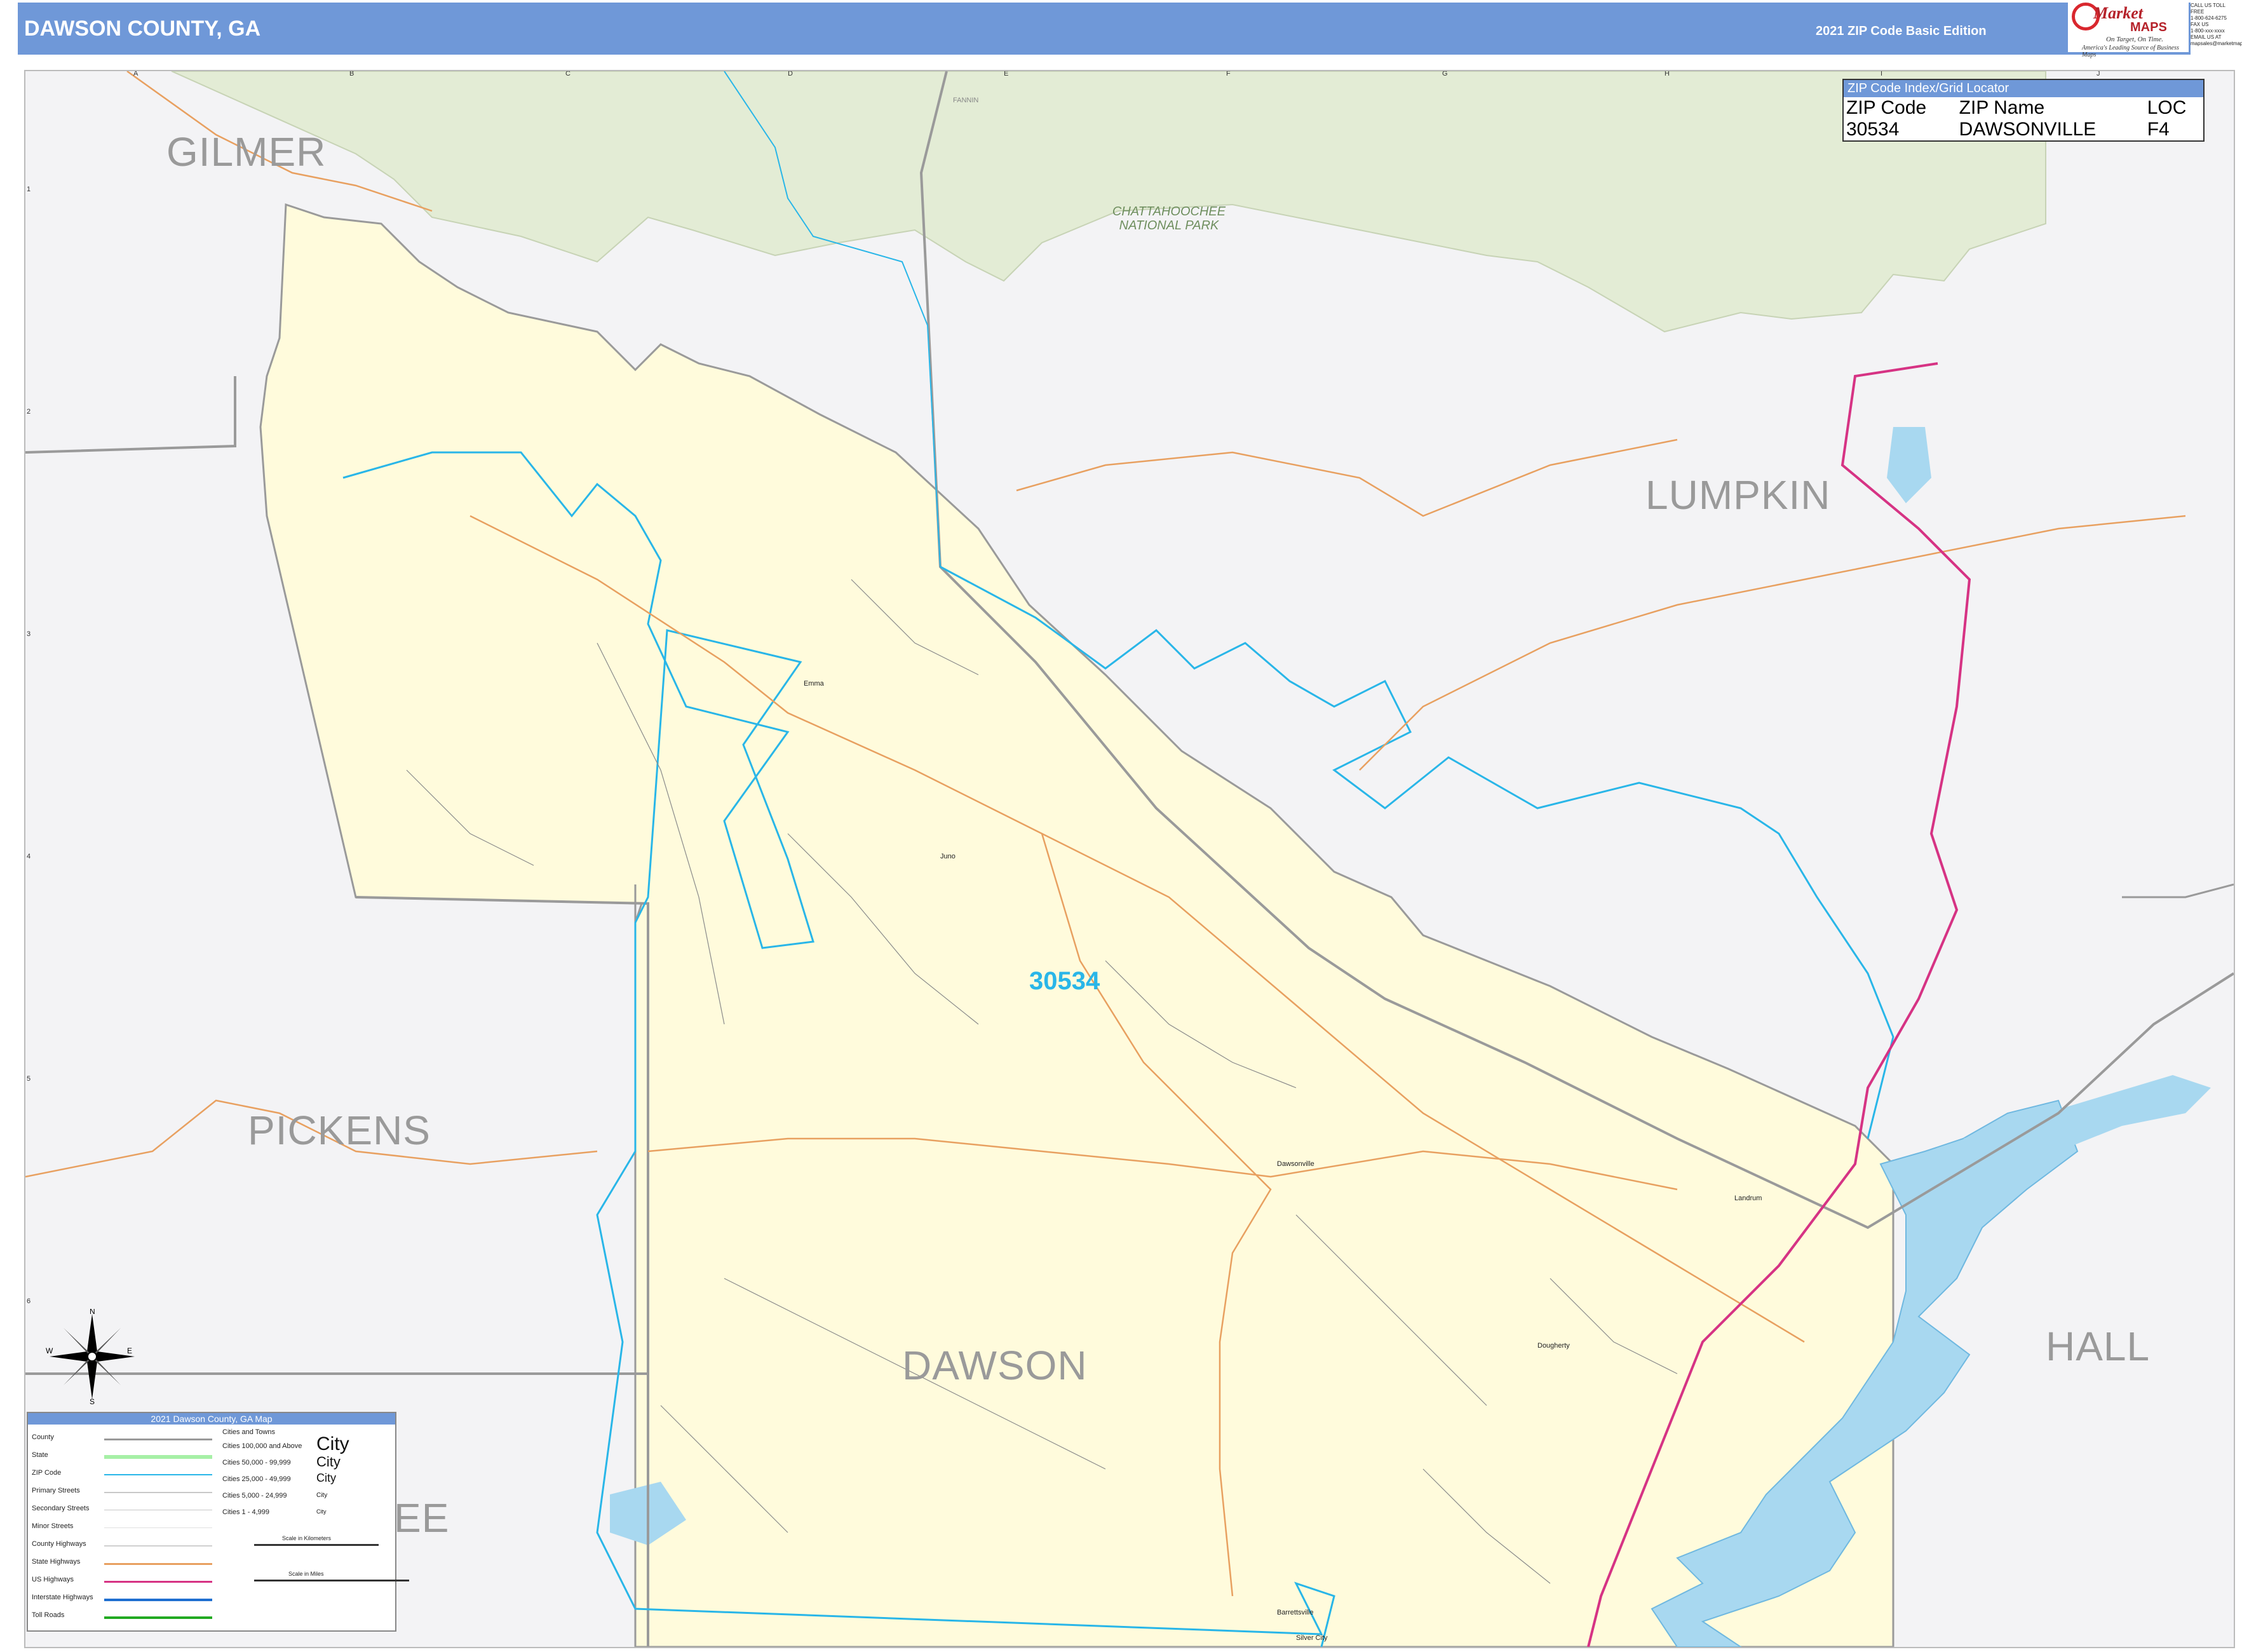  What do you see at coordinates (2028, 130) in the screenshot?
I see `zip-index-cell-name: DAWSONVILLE` at bounding box center [2028, 130].